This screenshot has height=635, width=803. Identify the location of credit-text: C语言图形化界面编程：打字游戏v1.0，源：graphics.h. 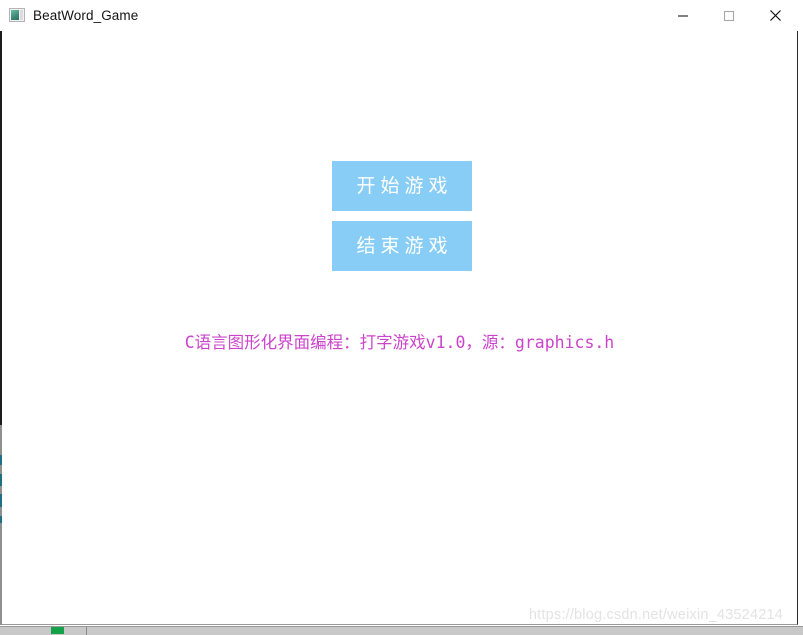
(399, 342).